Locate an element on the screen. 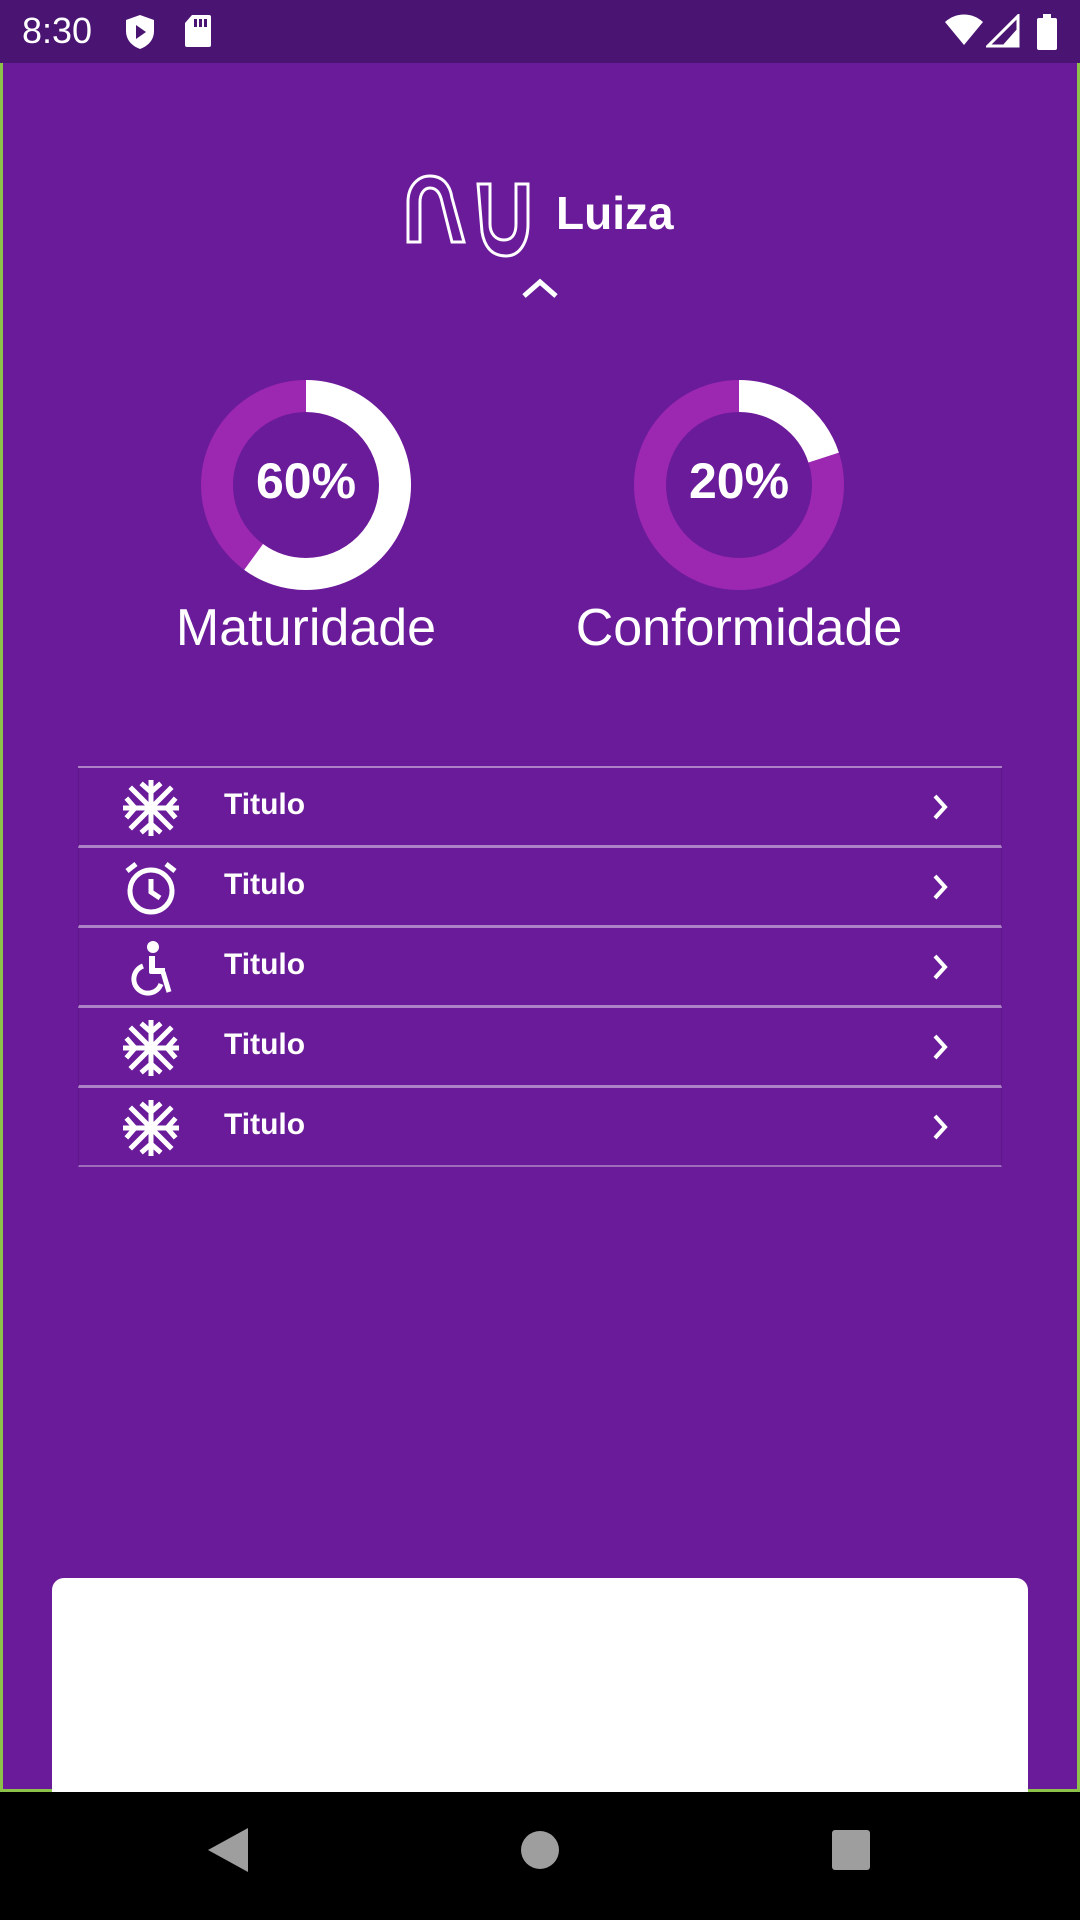 This screenshot has width=1080, height=1920. signal-icon is located at coordinates (1003, 31).